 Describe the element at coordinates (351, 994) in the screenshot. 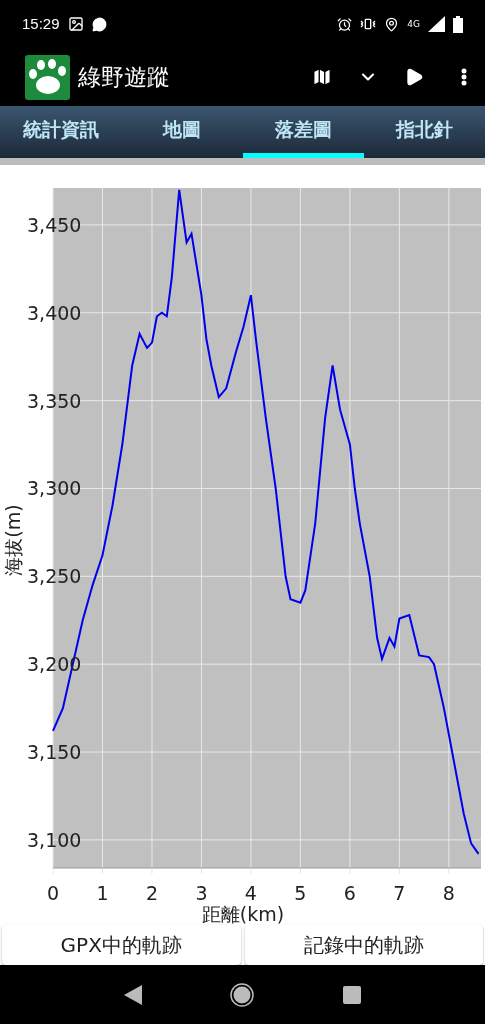

I see `recents-icon` at that location.